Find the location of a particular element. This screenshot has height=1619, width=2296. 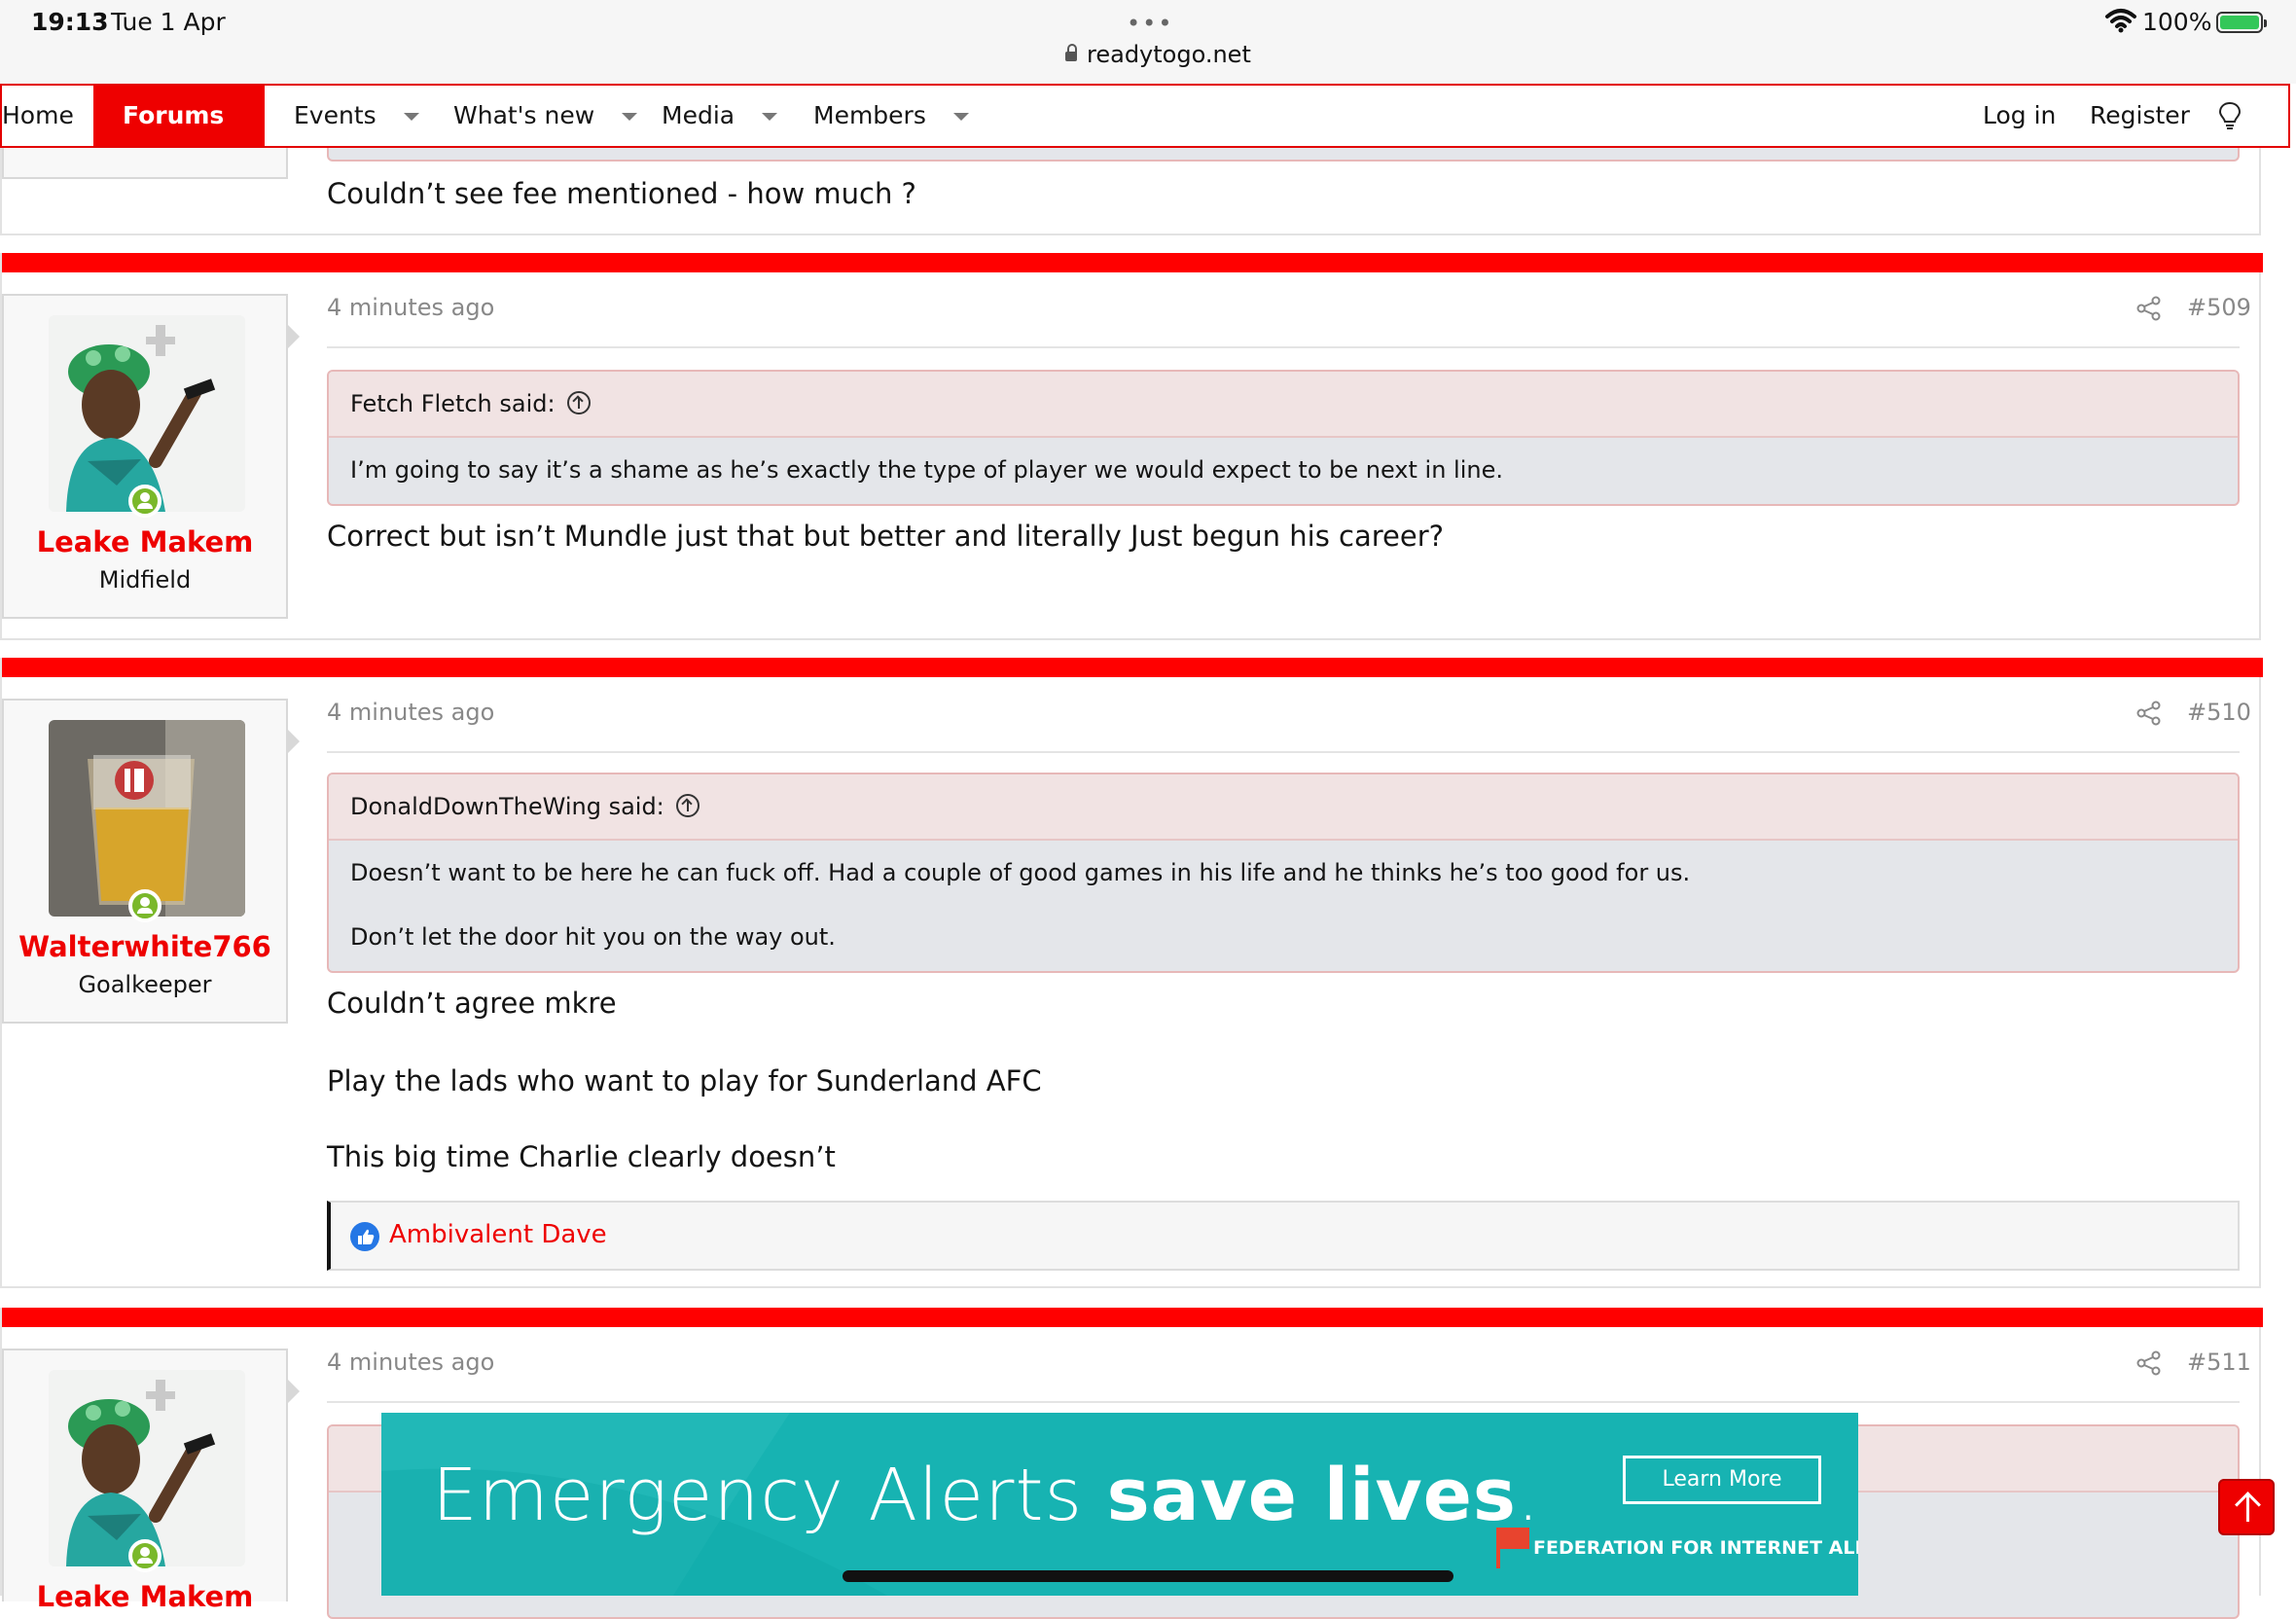

wifi-icon is located at coordinates (2120, 21).